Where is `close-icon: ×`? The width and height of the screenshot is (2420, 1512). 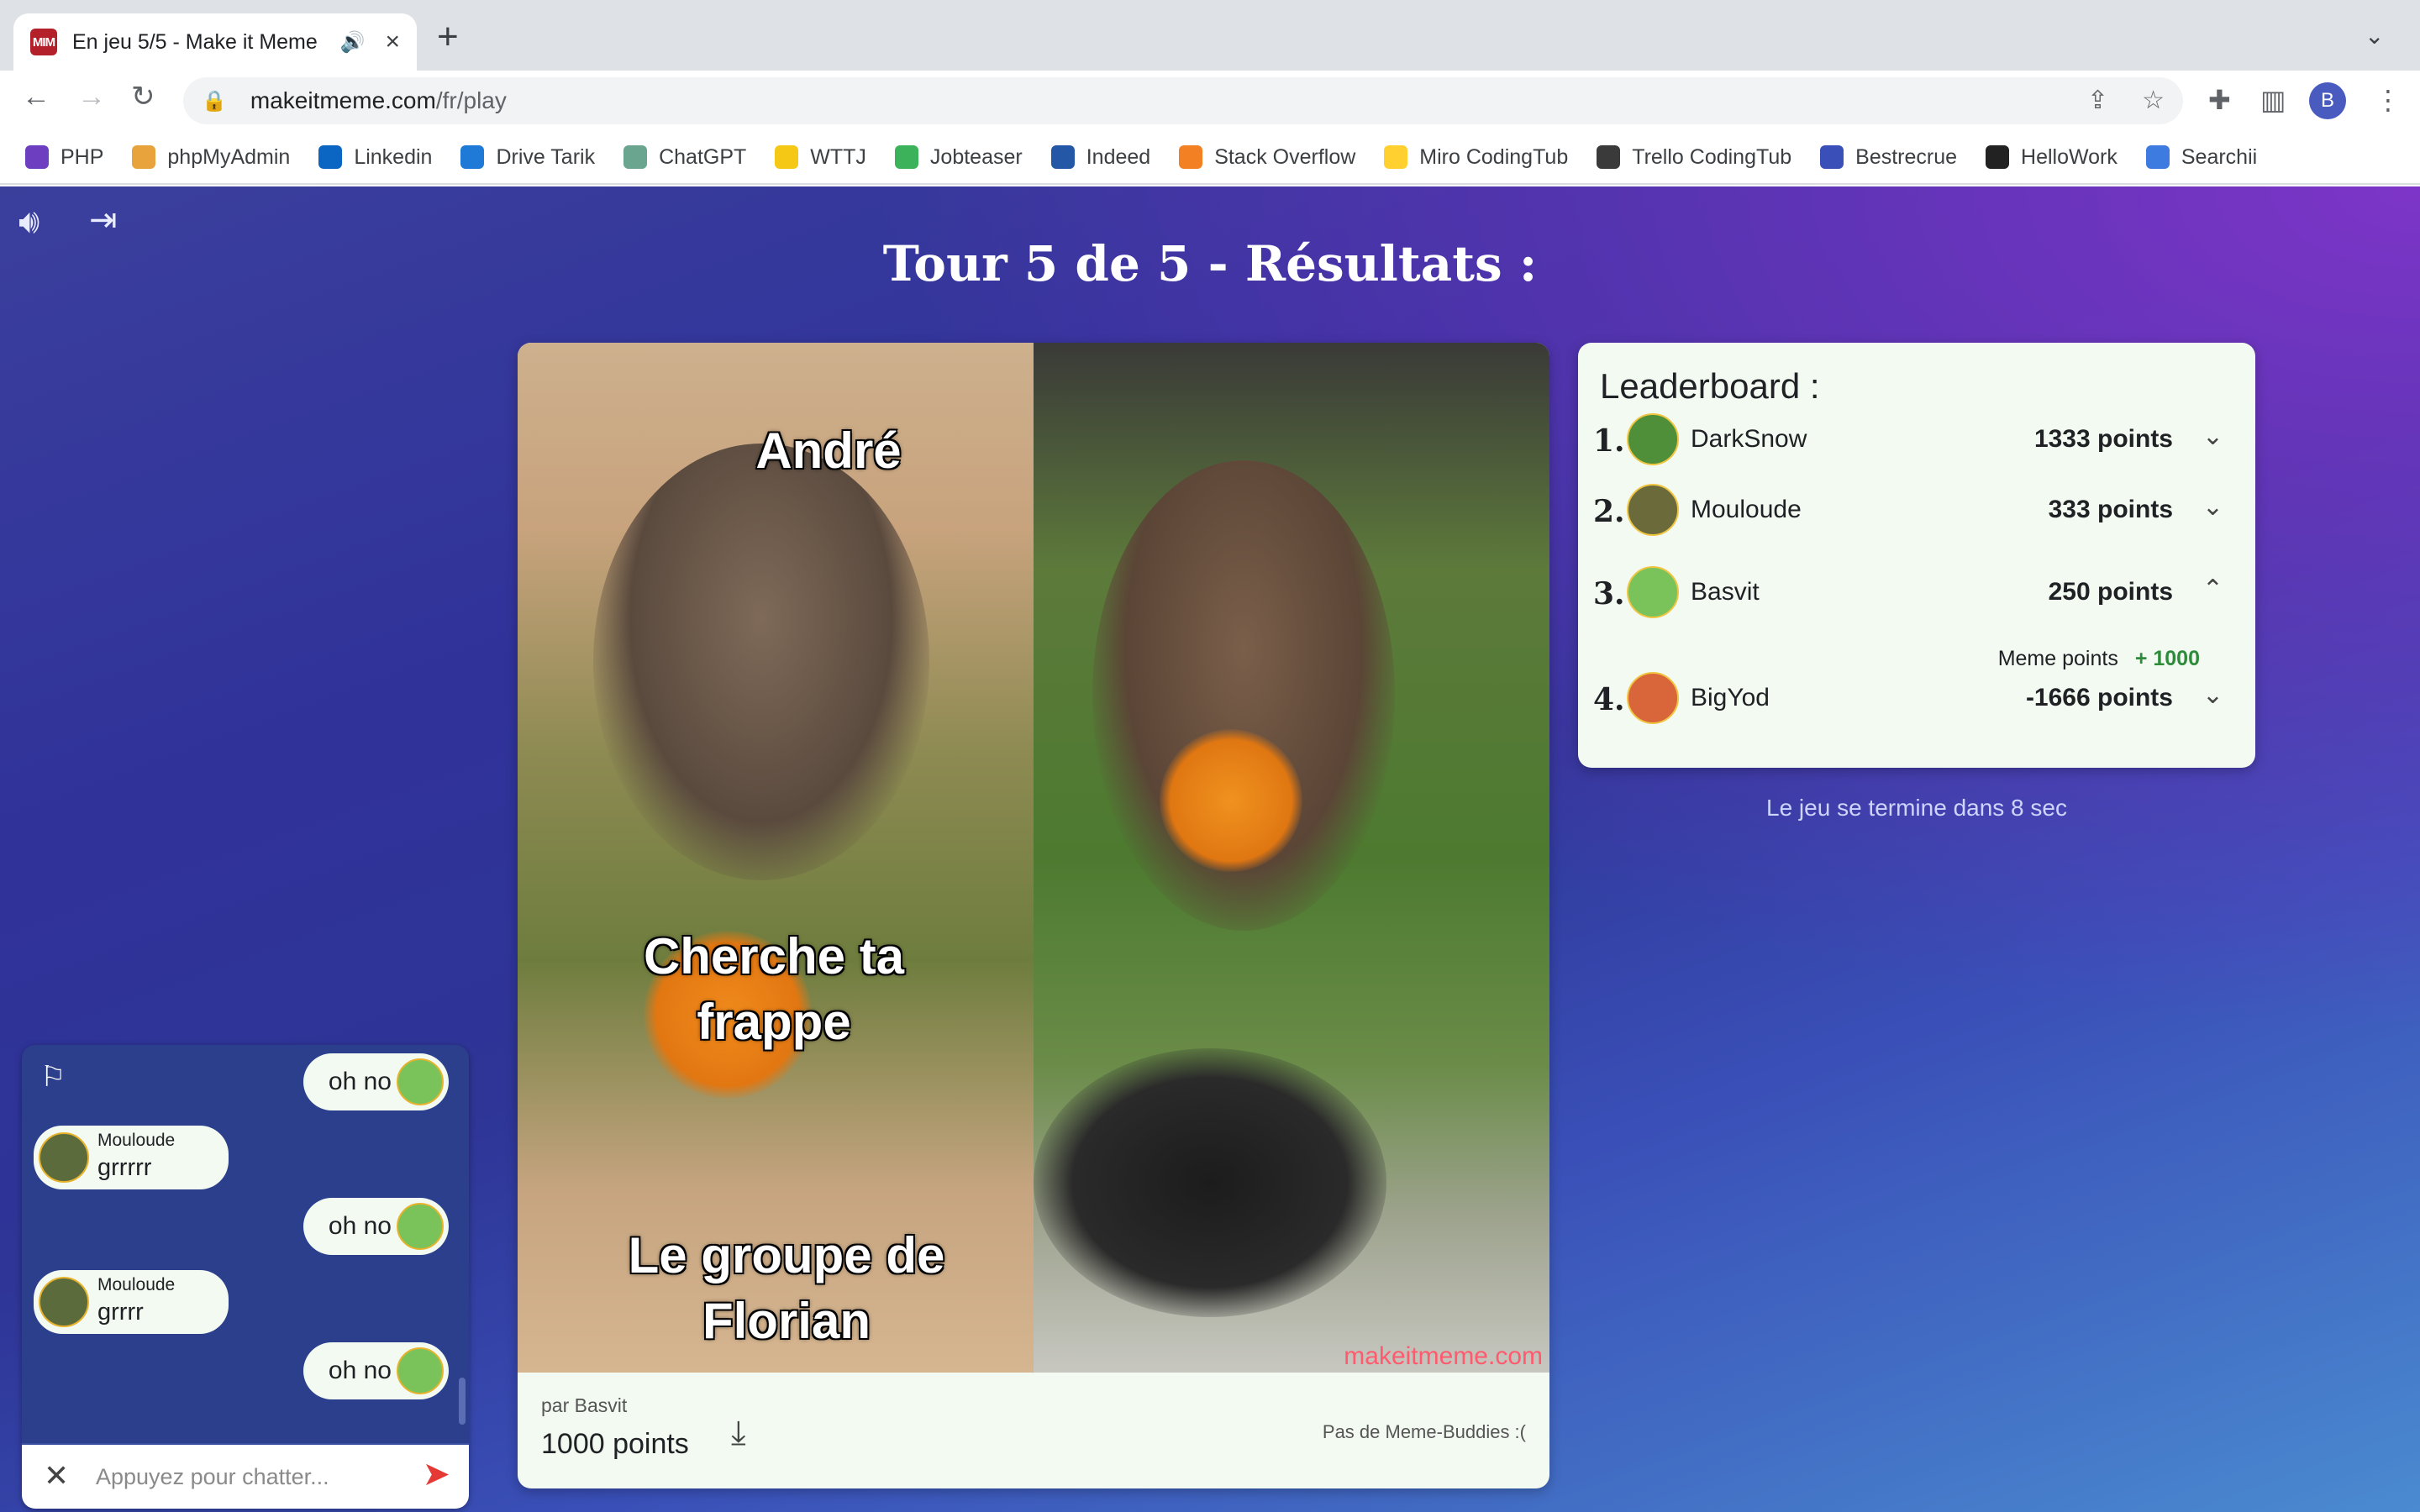
close-icon: × is located at coordinates (392, 42).